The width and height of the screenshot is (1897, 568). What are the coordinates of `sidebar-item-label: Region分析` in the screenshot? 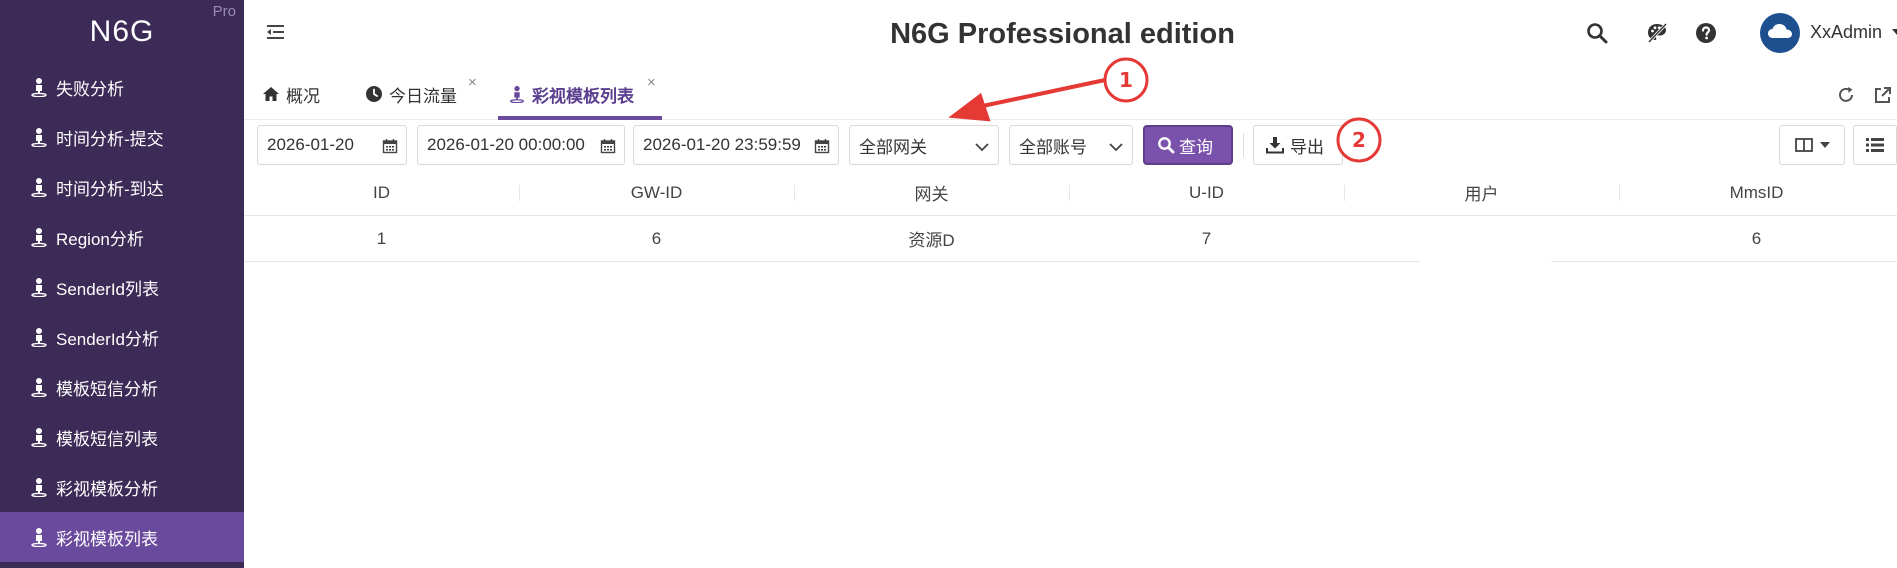 It's located at (100, 239).